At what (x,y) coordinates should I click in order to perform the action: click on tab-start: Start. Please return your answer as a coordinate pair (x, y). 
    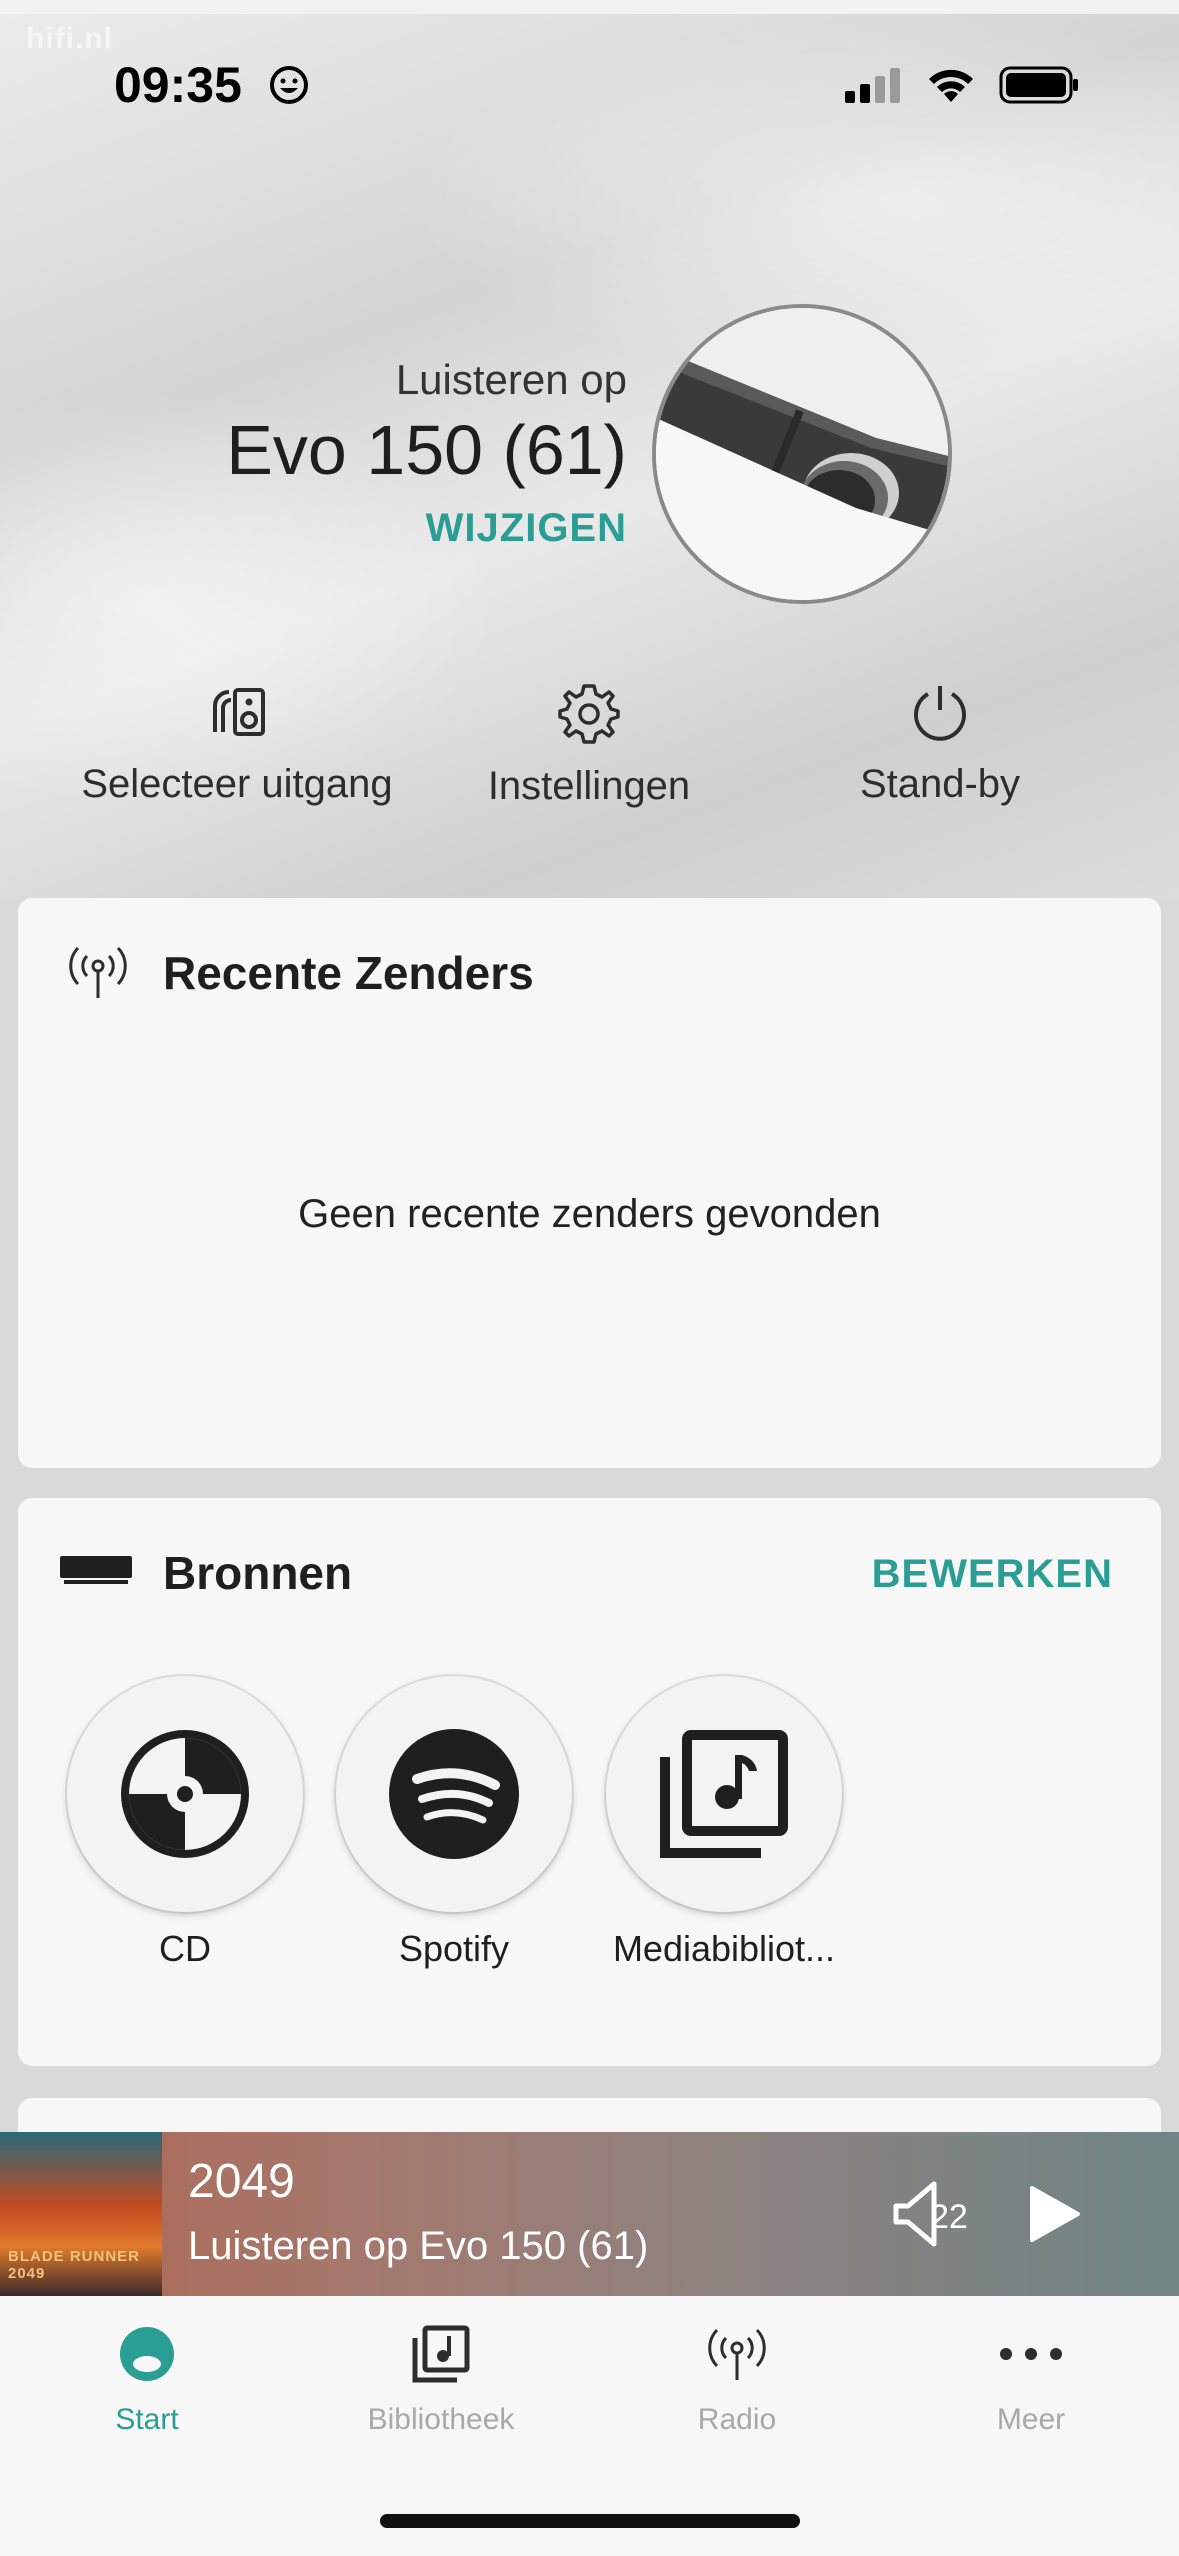
    Looking at the image, I should click on (147, 2380).